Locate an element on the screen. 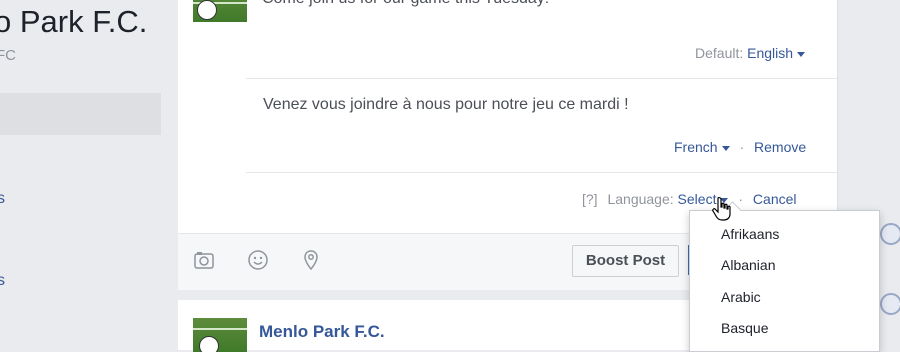  language-option: Arabic is located at coordinates (741, 297).